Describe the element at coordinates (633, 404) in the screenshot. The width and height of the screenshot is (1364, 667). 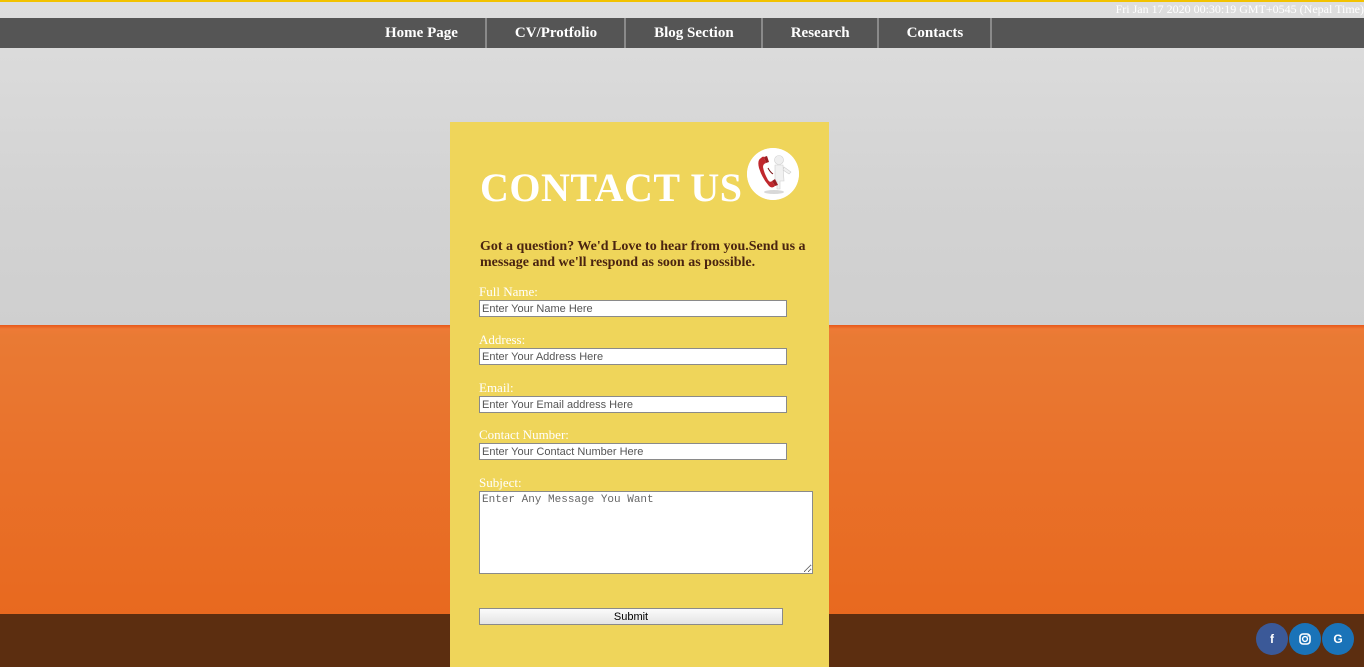
I see `email-input` at that location.